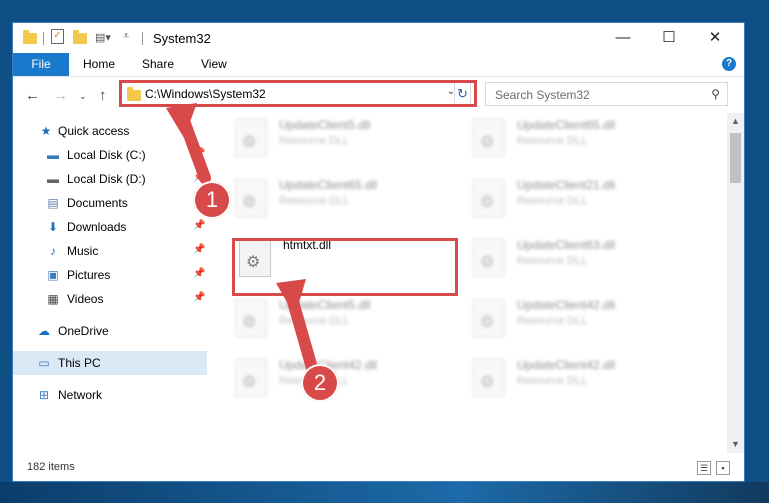  I want to click on scroll-up-icon: ▲, so click(735, 121).